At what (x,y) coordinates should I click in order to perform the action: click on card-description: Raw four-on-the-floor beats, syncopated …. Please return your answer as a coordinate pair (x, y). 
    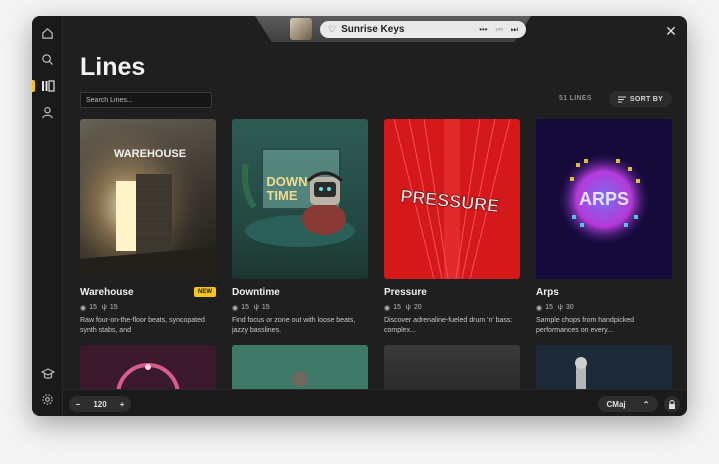
    Looking at the image, I should click on (142, 325).